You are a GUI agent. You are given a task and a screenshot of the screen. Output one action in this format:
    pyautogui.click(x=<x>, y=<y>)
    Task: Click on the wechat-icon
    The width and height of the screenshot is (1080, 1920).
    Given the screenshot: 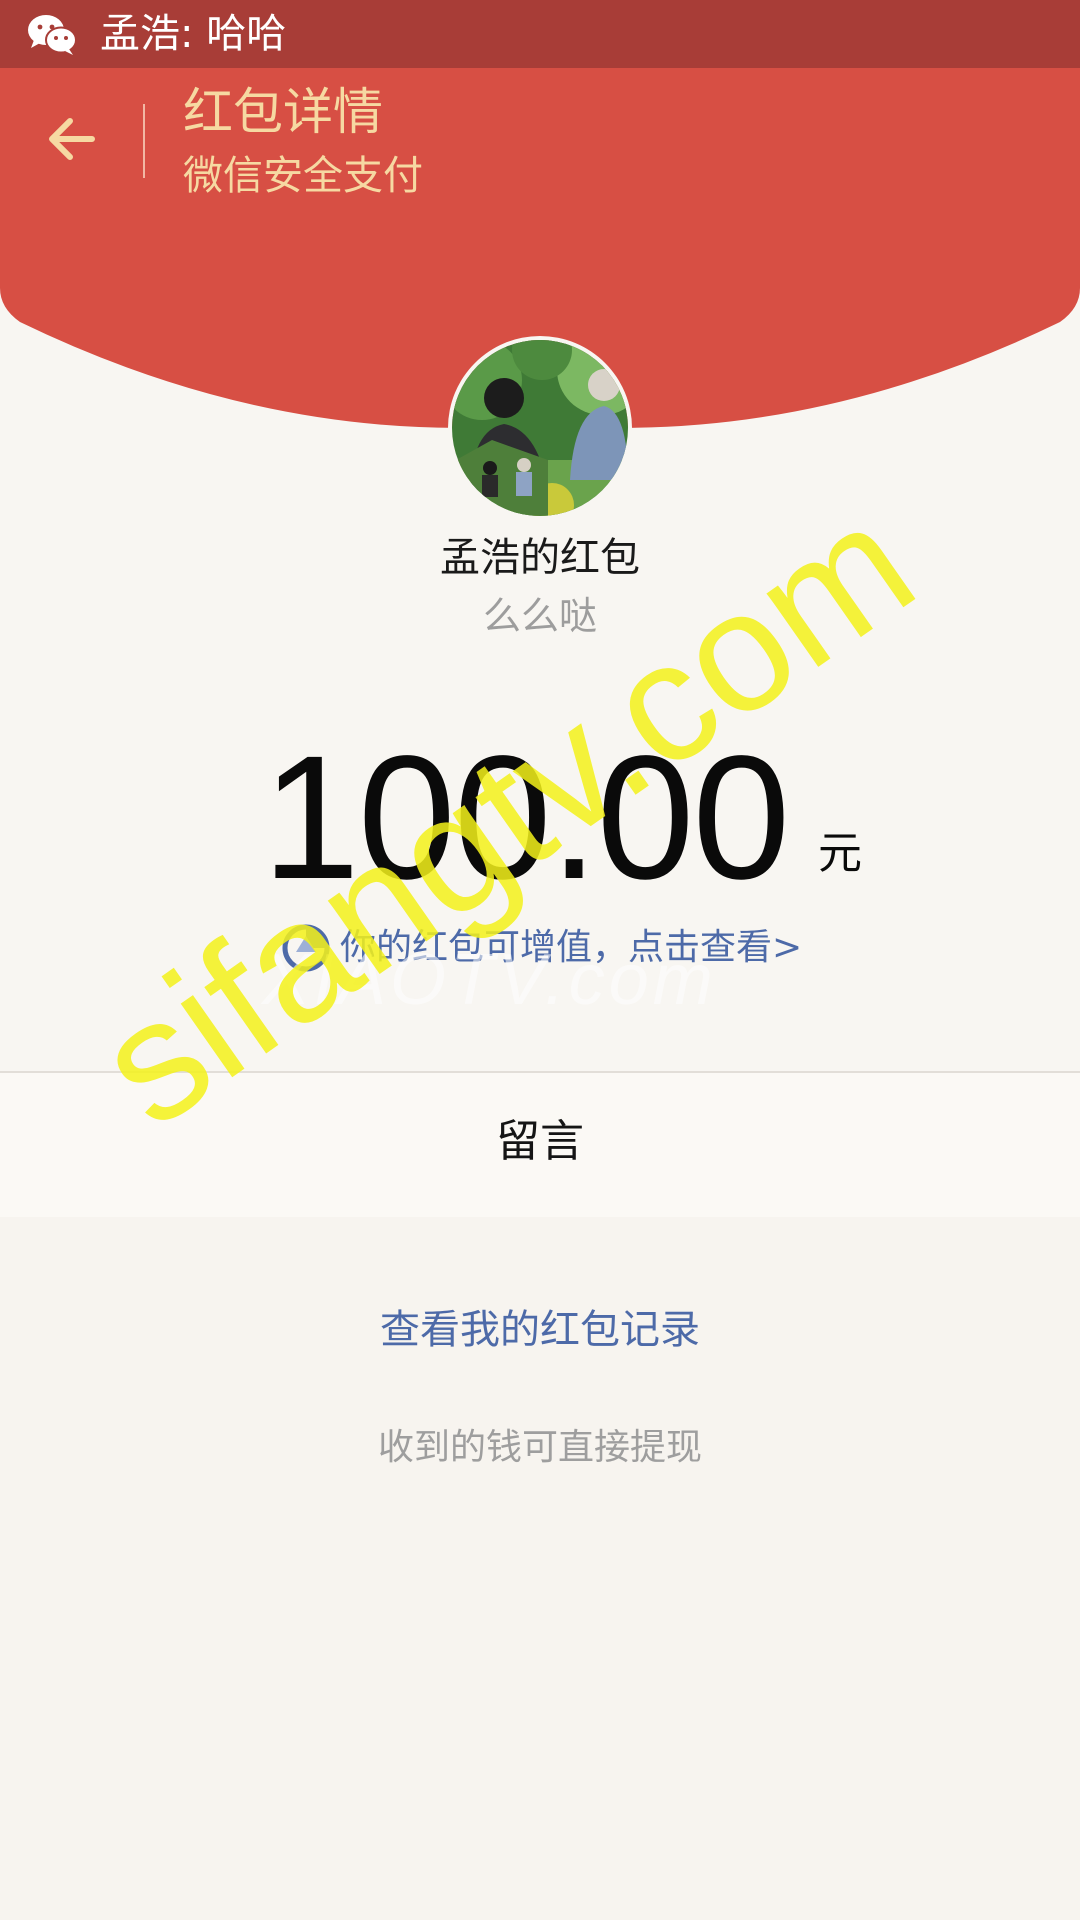 What is the action you would take?
    pyautogui.click(x=52, y=34)
    